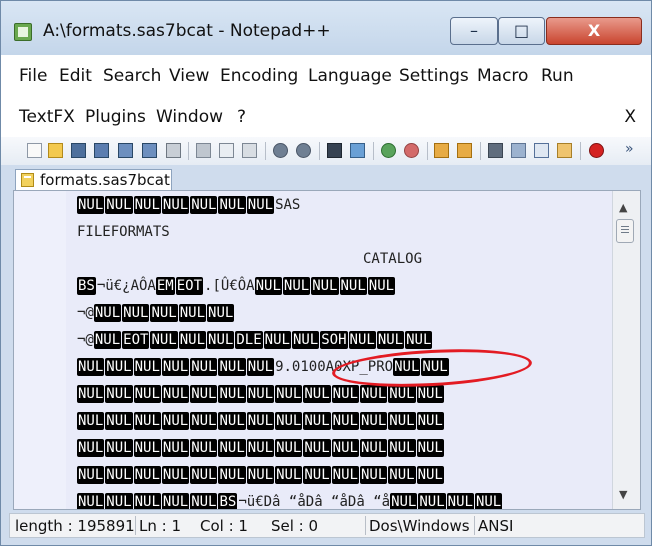 This screenshot has height=546, width=652. I want to click on status-eol: Dos\Windows, so click(419, 526).